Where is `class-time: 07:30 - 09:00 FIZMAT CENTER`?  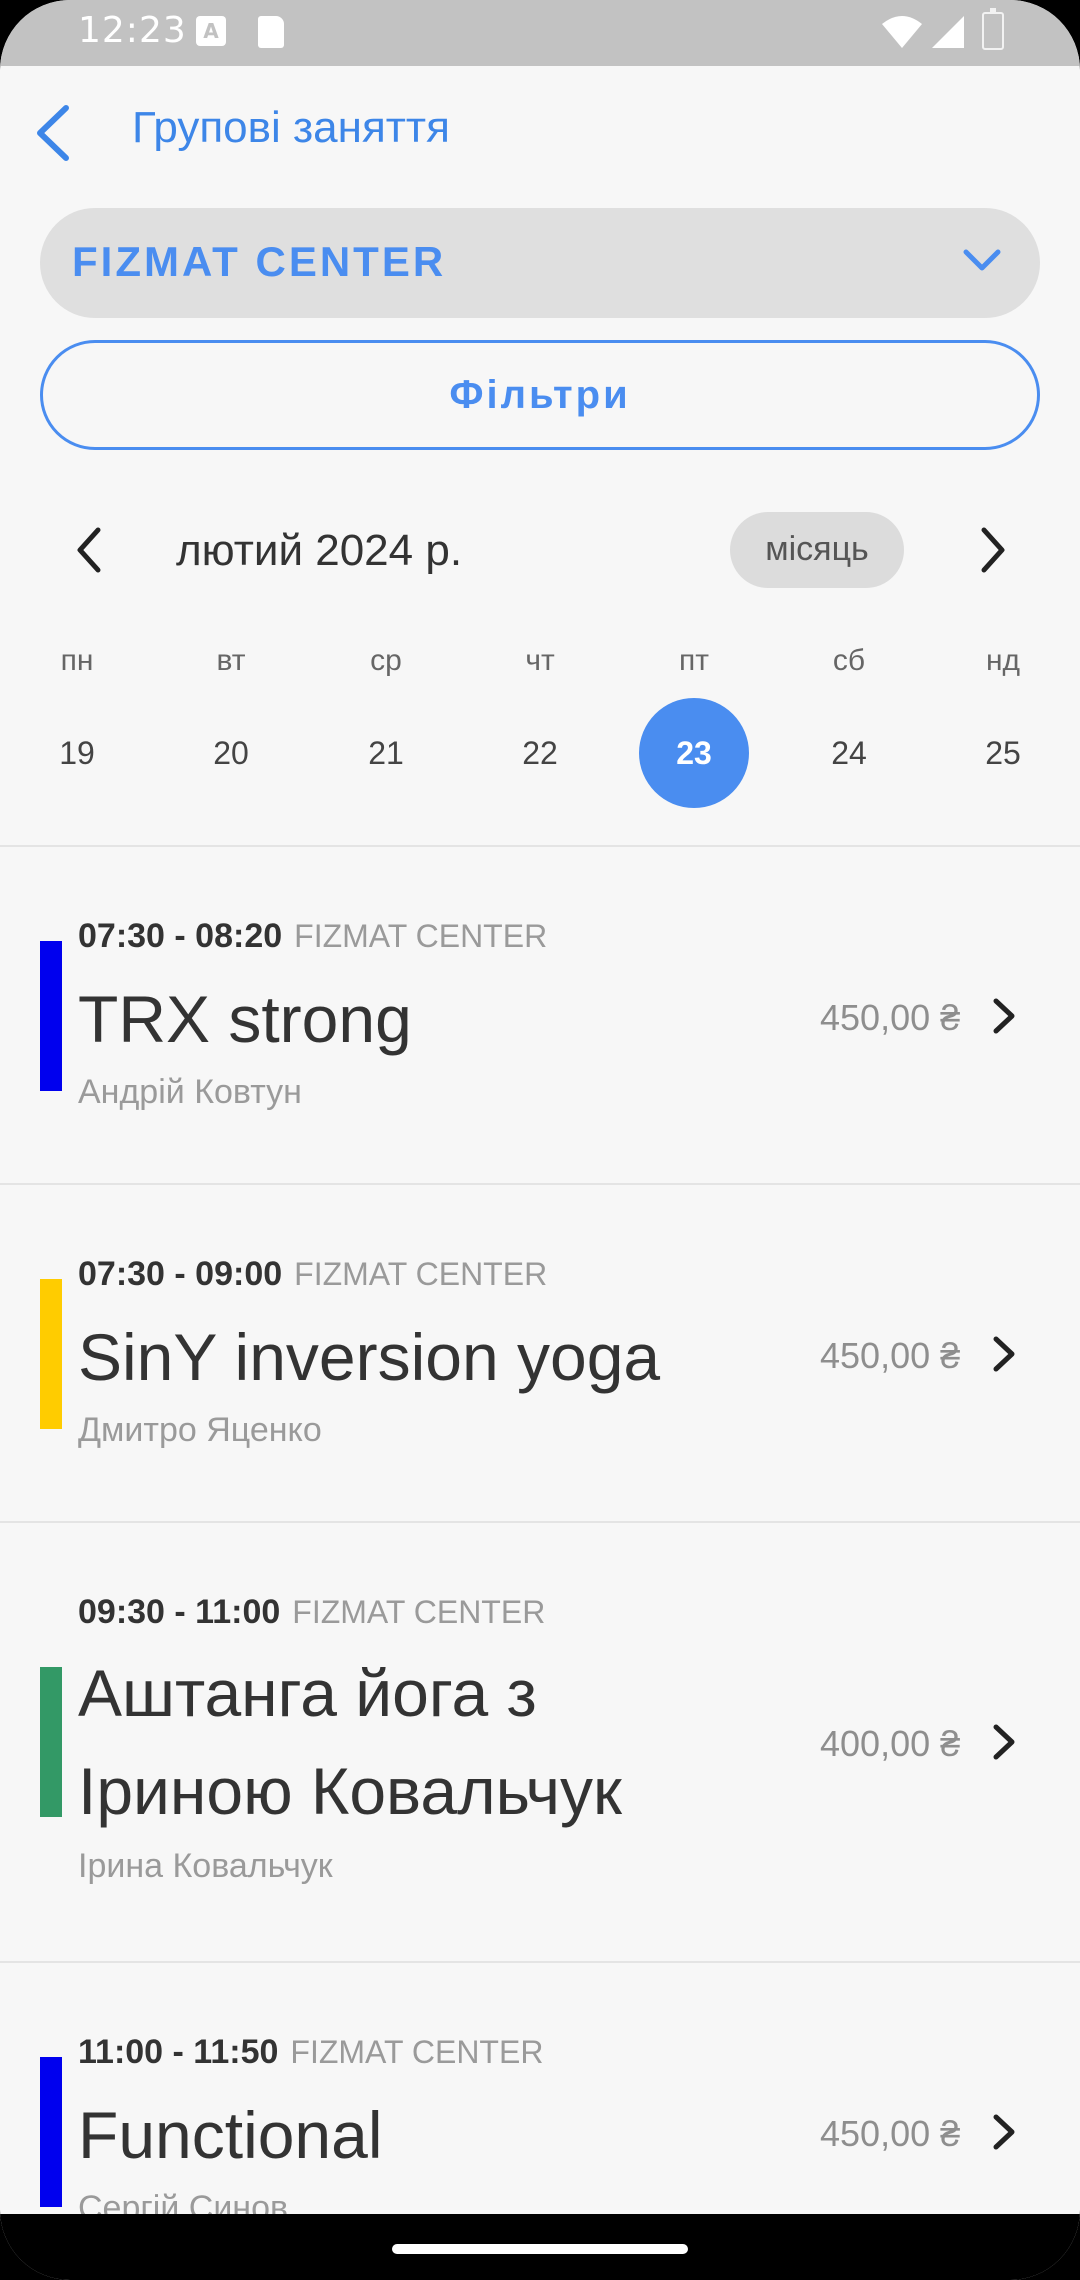 class-time: 07:30 - 09:00 FIZMAT CENTER is located at coordinates (312, 1274).